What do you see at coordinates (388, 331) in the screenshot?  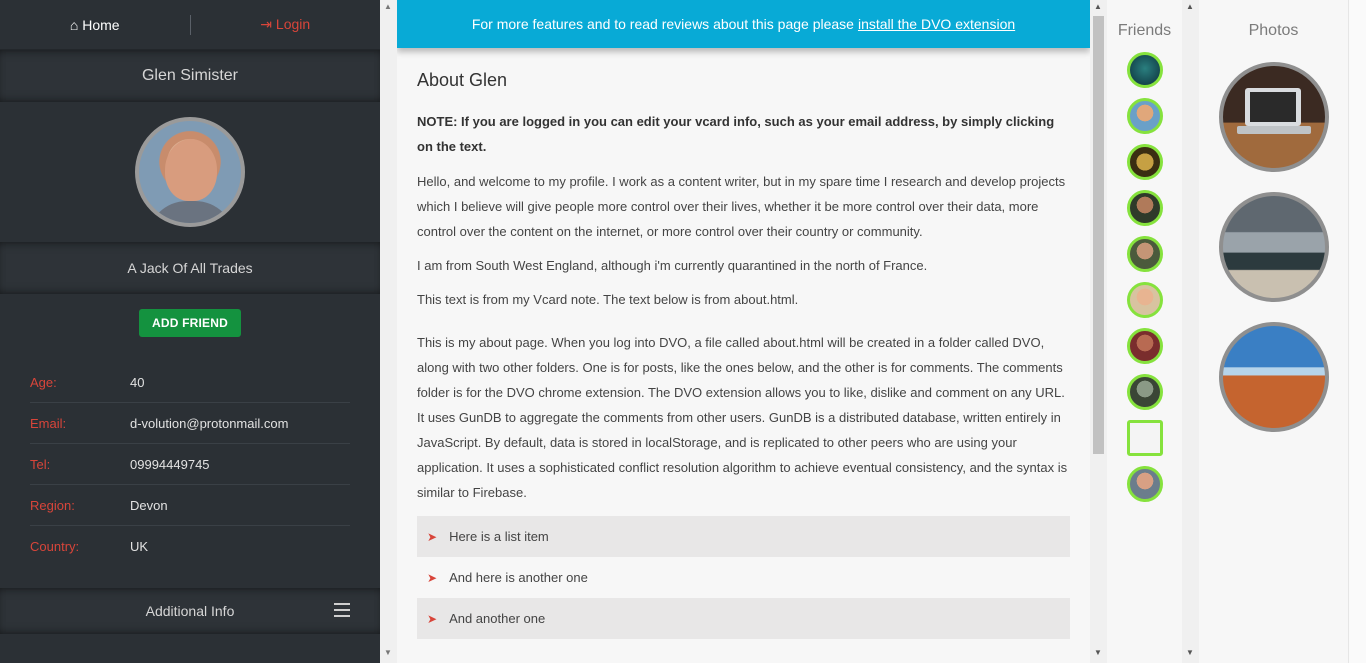 I see `main-left-gutter: ▲ ▼` at bounding box center [388, 331].